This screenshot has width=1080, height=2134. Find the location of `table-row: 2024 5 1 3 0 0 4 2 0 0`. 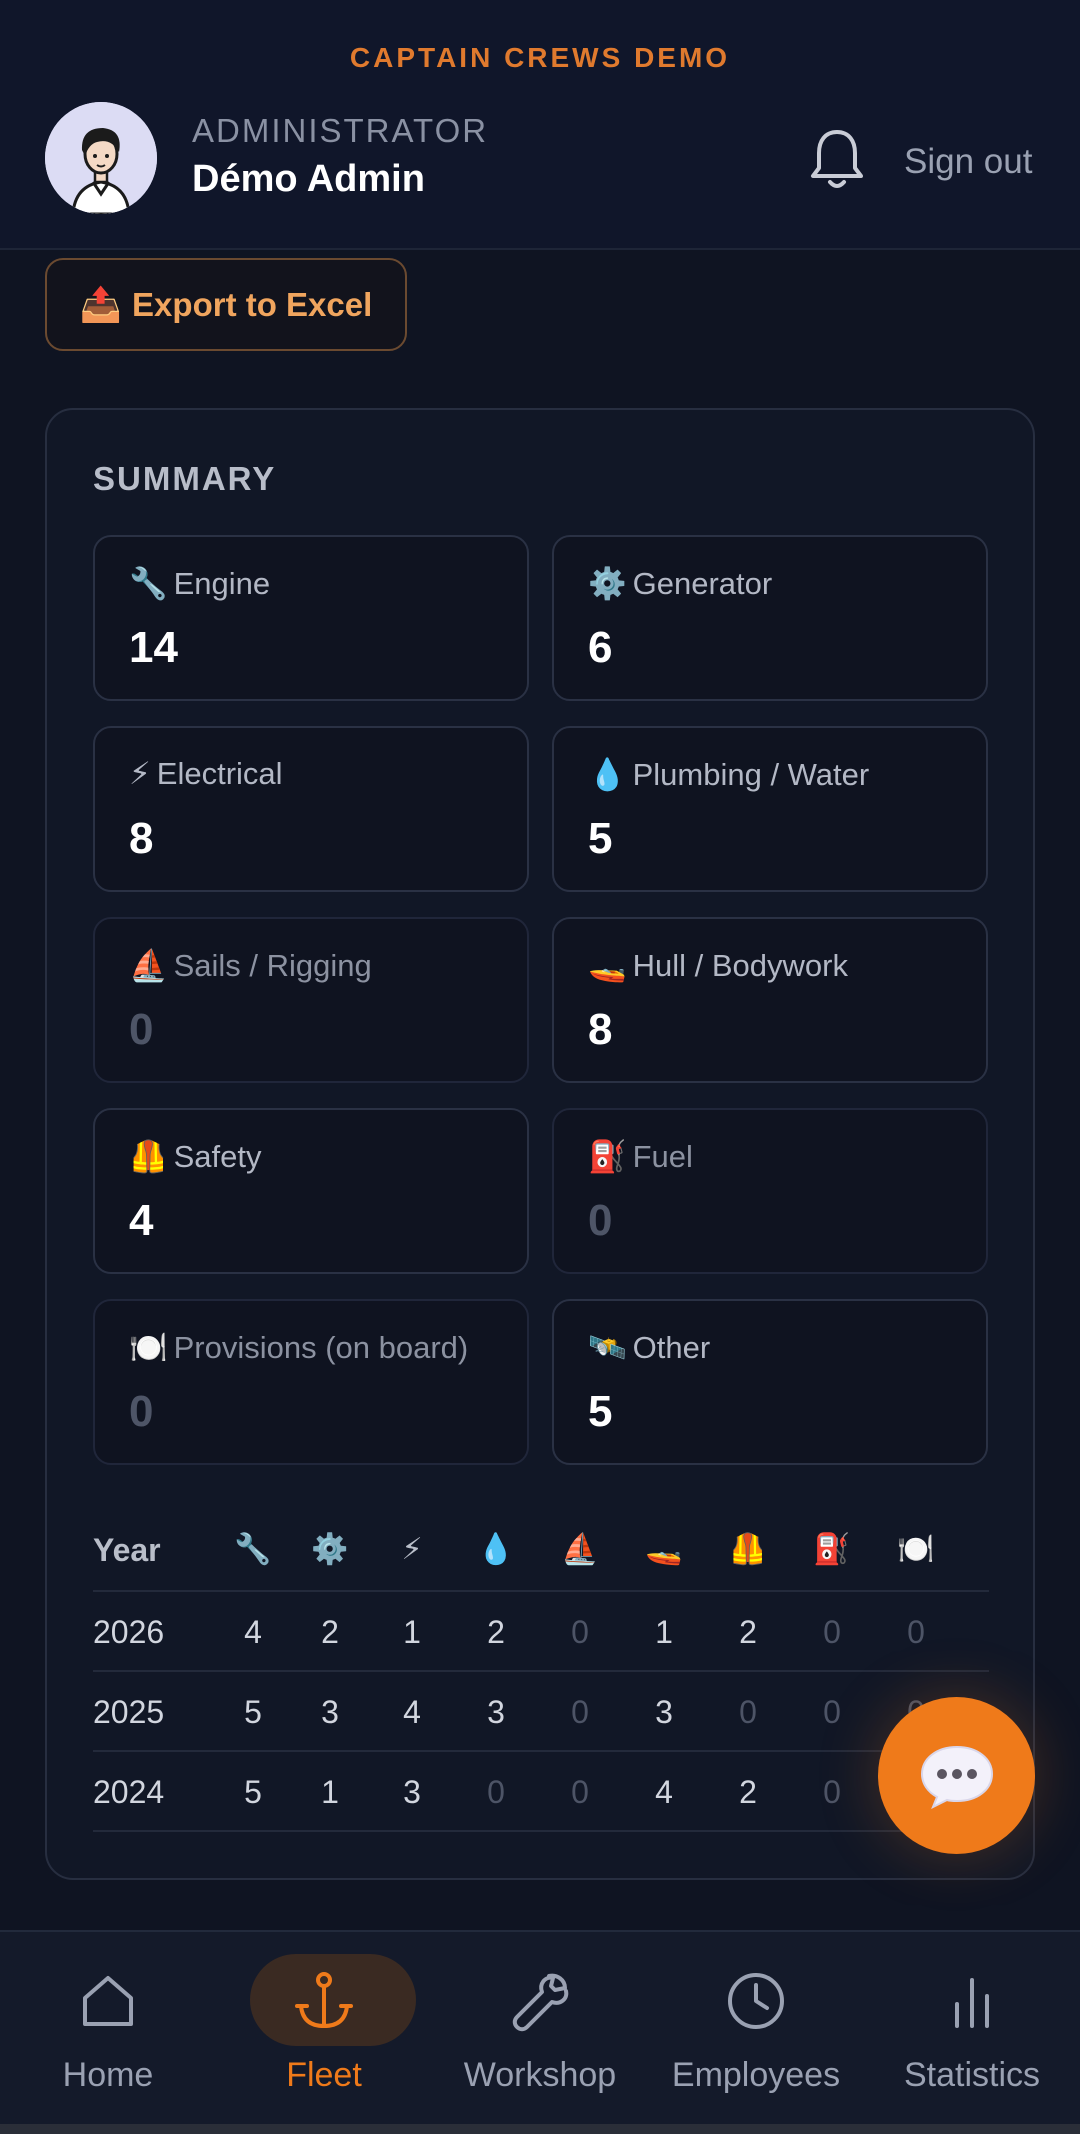

table-row: 2024 5 1 3 0 0 4 2 0 0 is located at coordinates (541, 1792).